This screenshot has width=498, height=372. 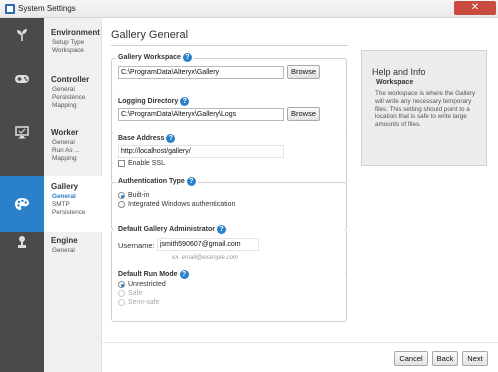 I want to click on base-address-input: http://localhost/gallery/, so click(x=201, y=151).